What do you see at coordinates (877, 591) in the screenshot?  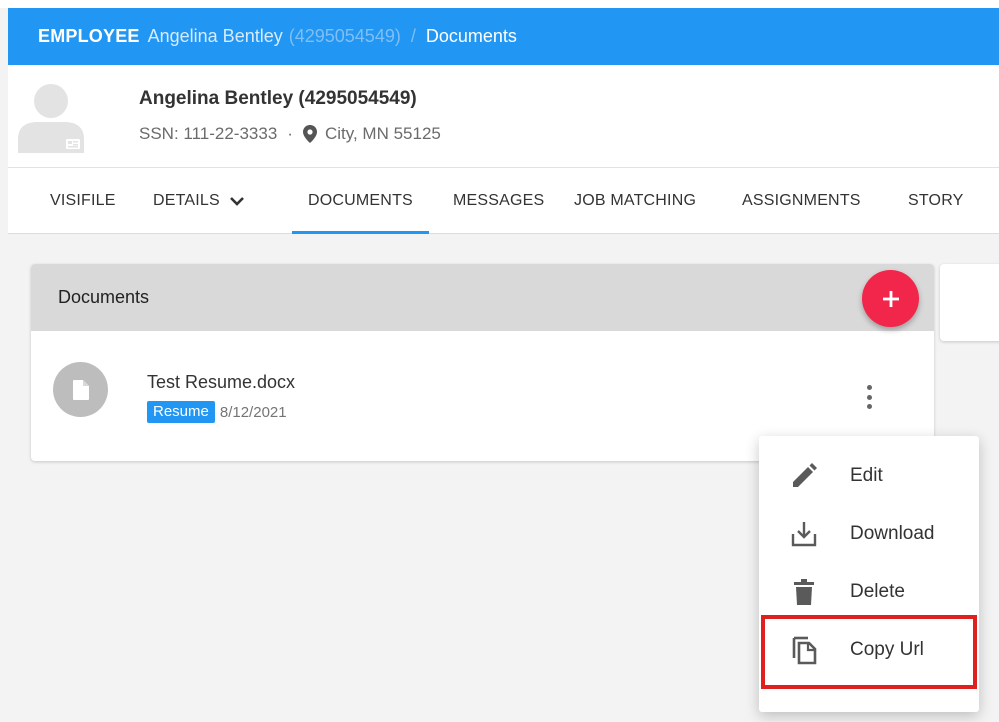 I see `menu-item-label: Delete` at bounding box center [877, 591].